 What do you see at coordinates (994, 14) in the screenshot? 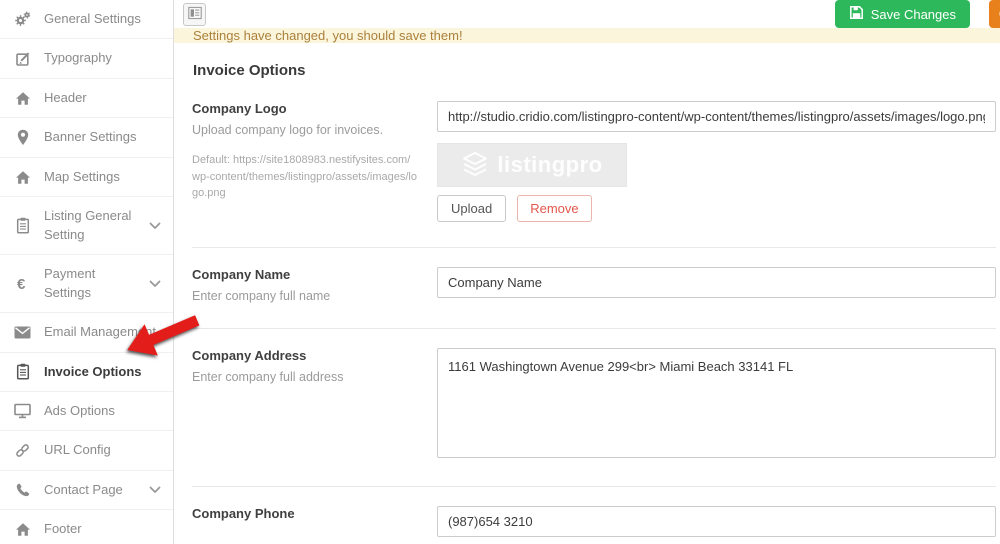
I see `reset-button` at bounding box center [994, 14].